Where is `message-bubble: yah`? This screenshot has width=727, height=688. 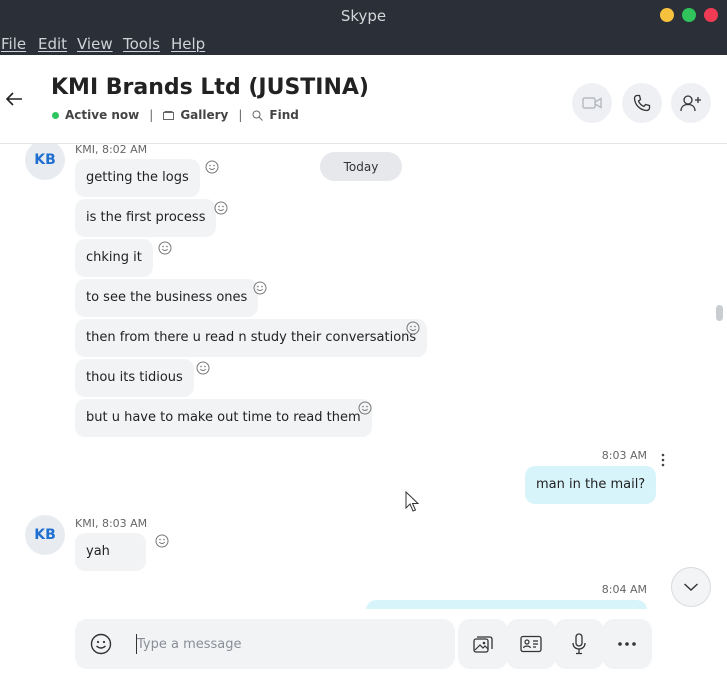 message-bubble: yah is located at coordinates (110, 552).